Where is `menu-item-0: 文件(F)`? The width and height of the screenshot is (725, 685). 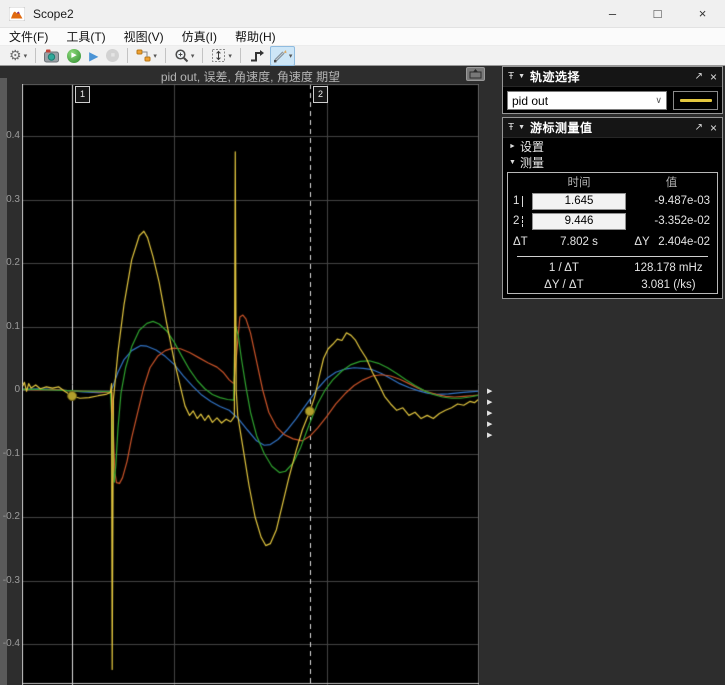 menu-item-0: 文件(F) is located at coordinates (28, 36).